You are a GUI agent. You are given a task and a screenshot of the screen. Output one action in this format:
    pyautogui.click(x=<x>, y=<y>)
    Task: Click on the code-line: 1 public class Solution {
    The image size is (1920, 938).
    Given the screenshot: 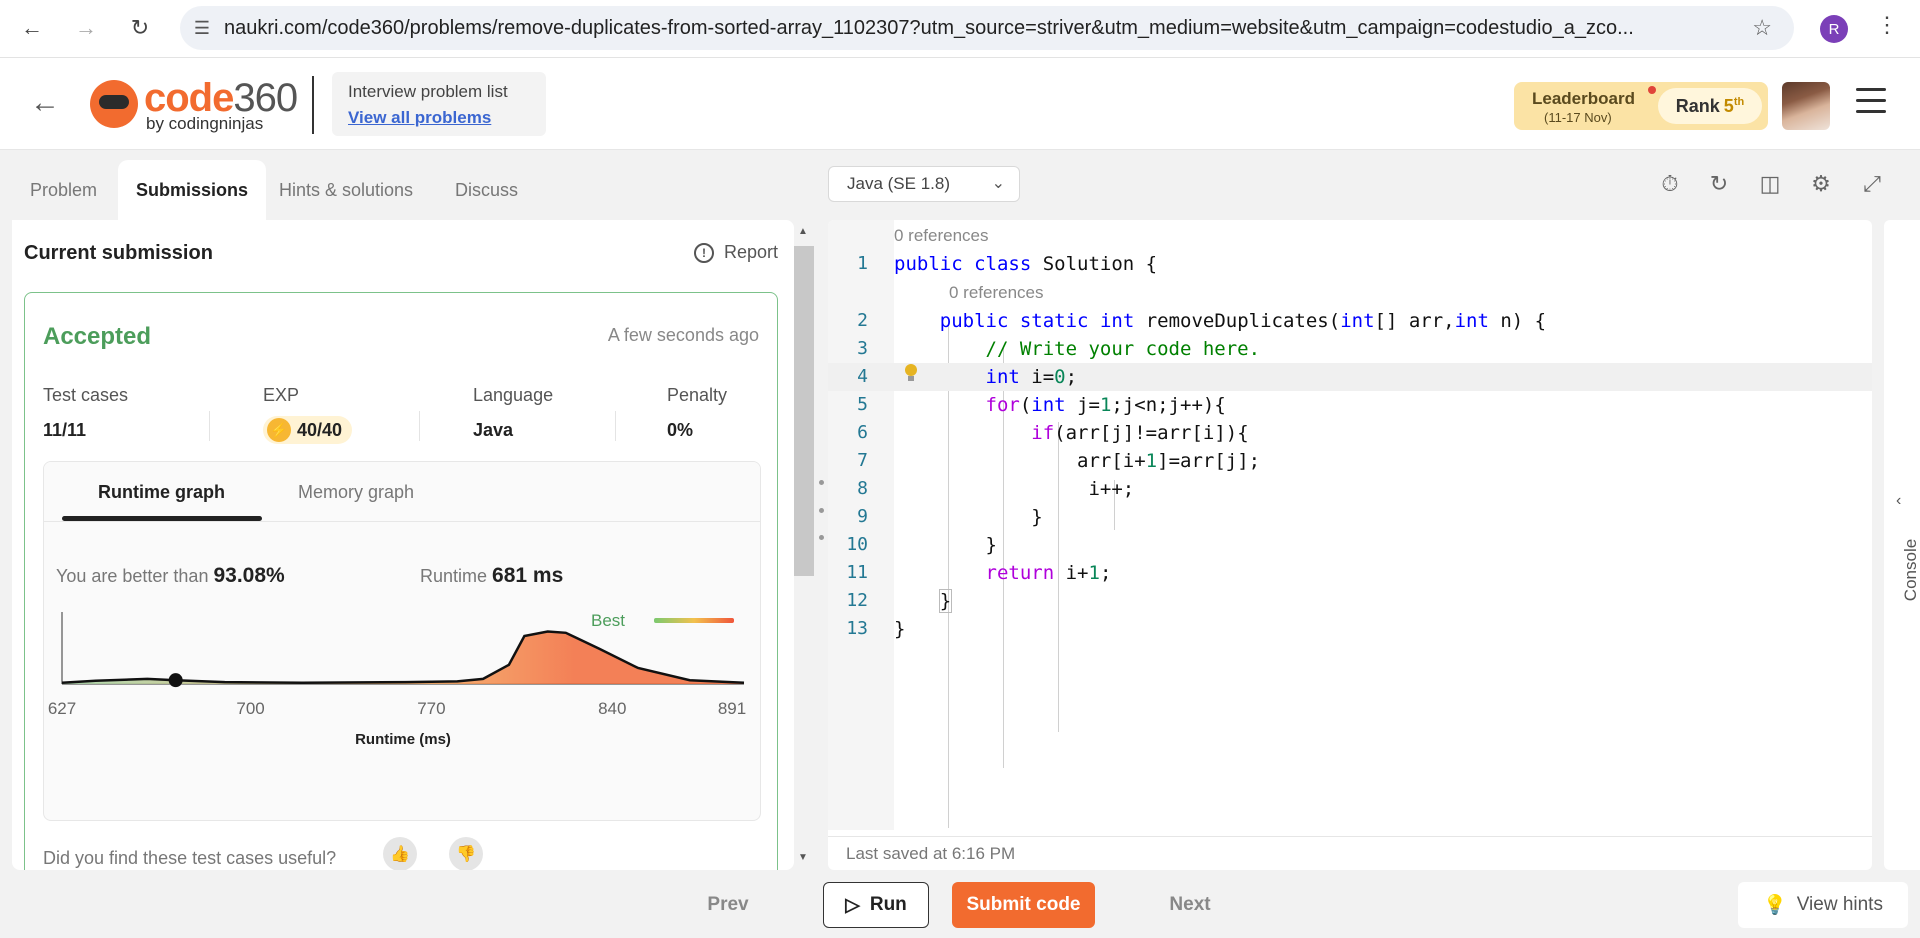 What is the action you would take?
    pyautogui.click(x=1350, y=264)
    